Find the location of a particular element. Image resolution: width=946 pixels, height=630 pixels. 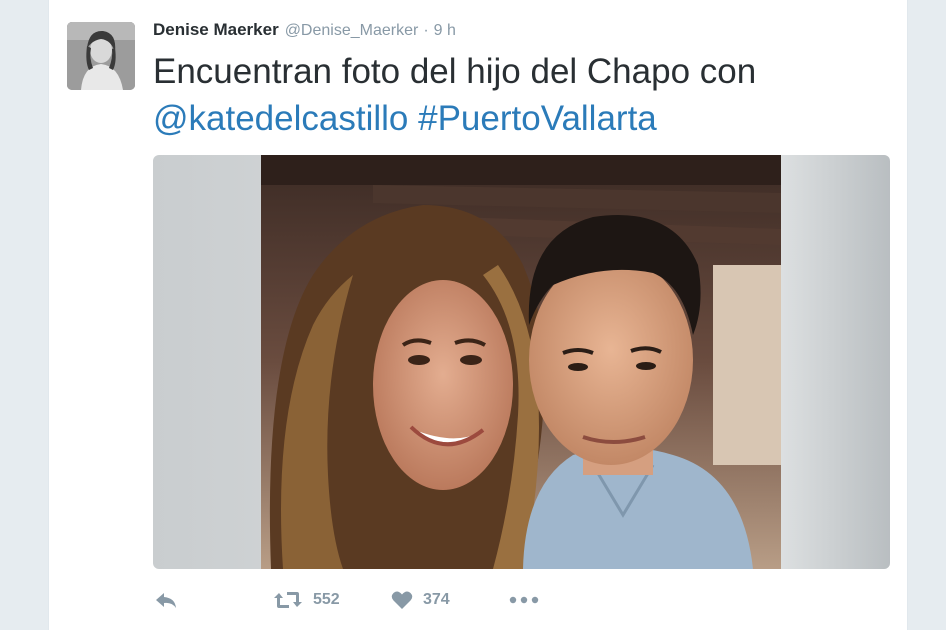

tweet-body-text: Encuentran foto del hijo del Chapo con is located at coordinates (455, 71).